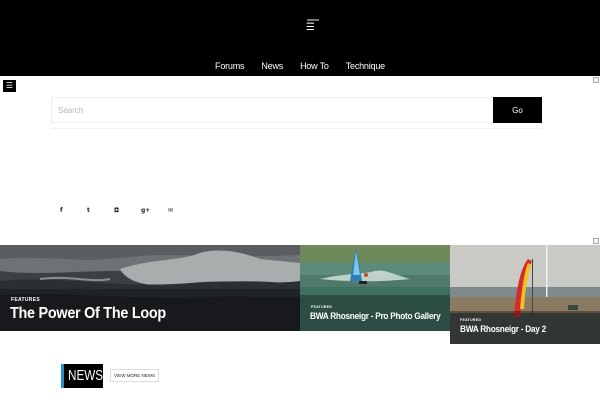  What do you see at coordinates (61, 210) in the screenshot?
I see `facebook-icon: f` at bounding box center [61, 210].